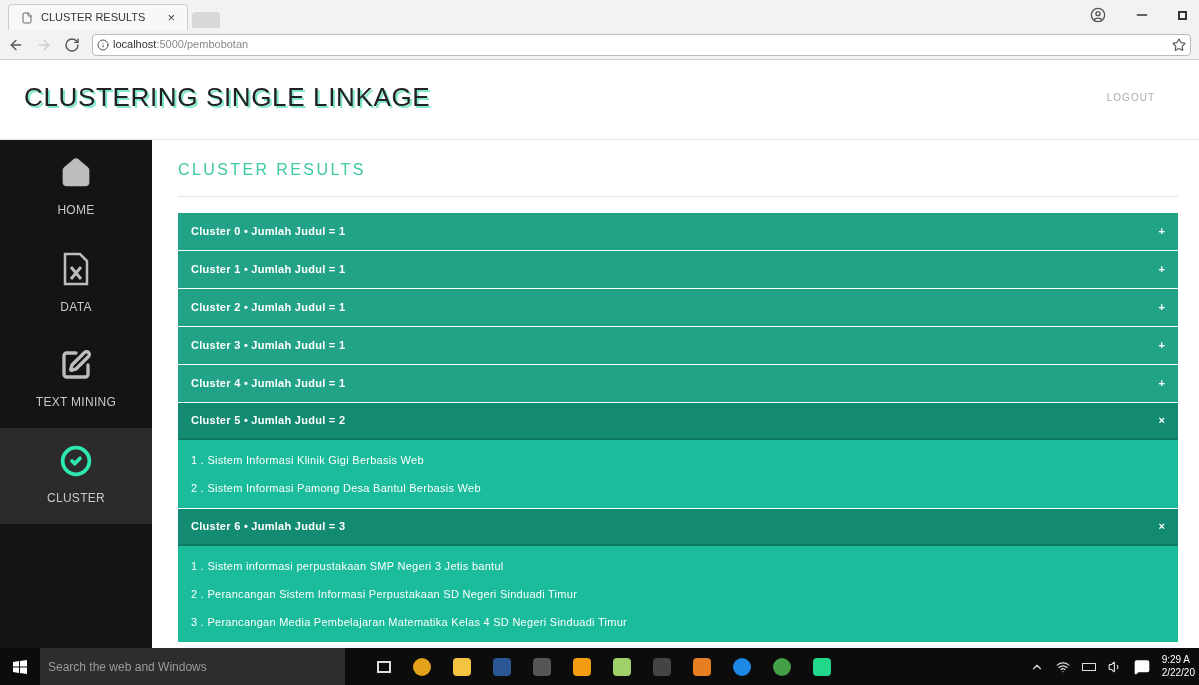  I want to click on title-item: 1 . Sistem Informasi Klinik Gigi Berbasis Web, so click(308, 460).